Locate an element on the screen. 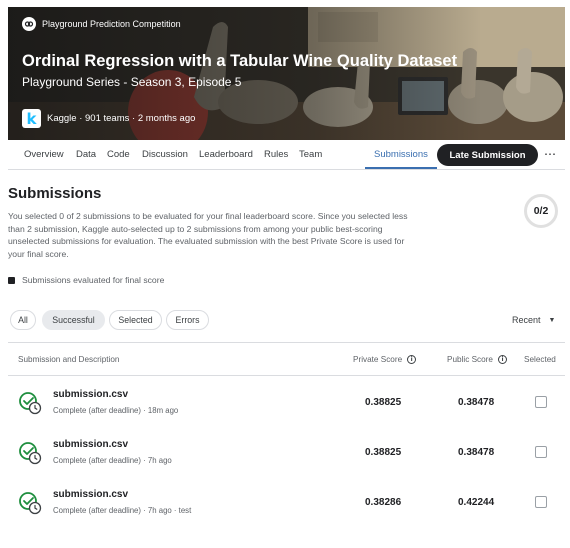 This screenshot has height=548, width=570. column-header-selected-label: Selected is located at coordinates (540, 359).